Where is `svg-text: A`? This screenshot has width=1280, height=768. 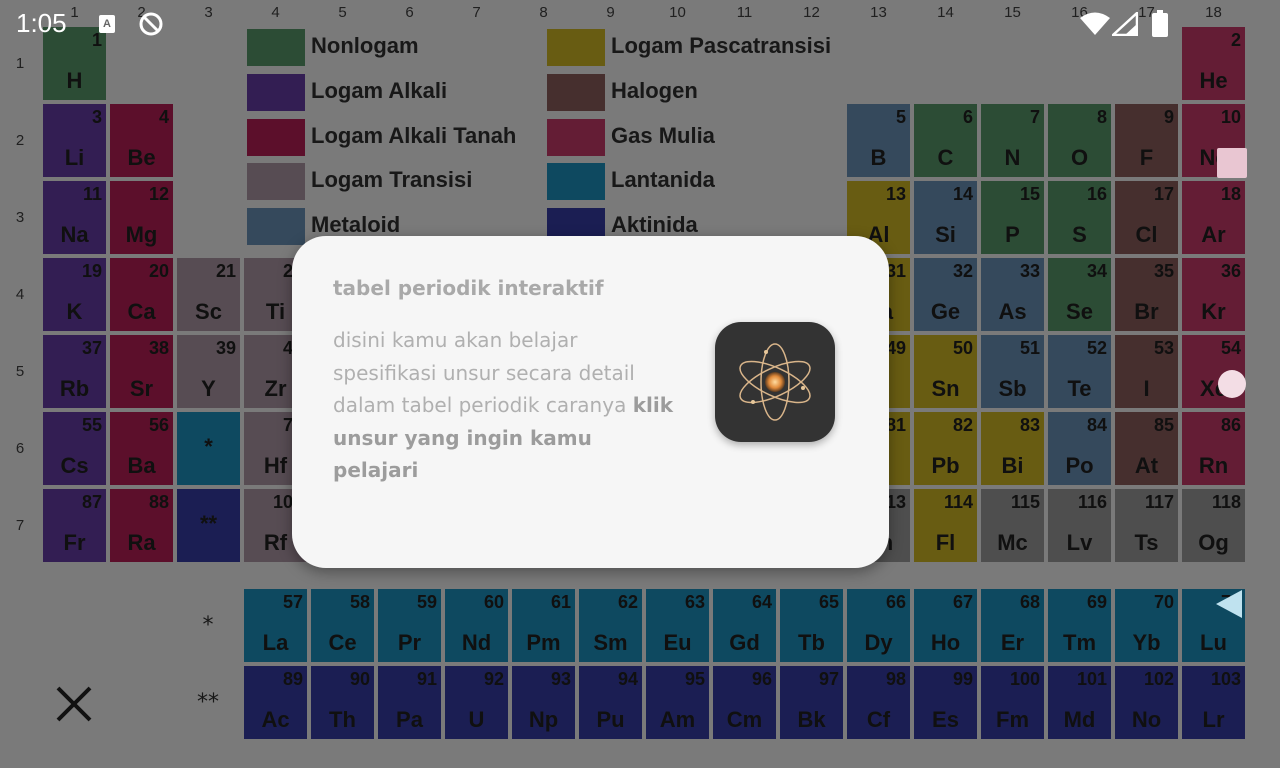
svg-text: A is located at coordinates (107, 24).